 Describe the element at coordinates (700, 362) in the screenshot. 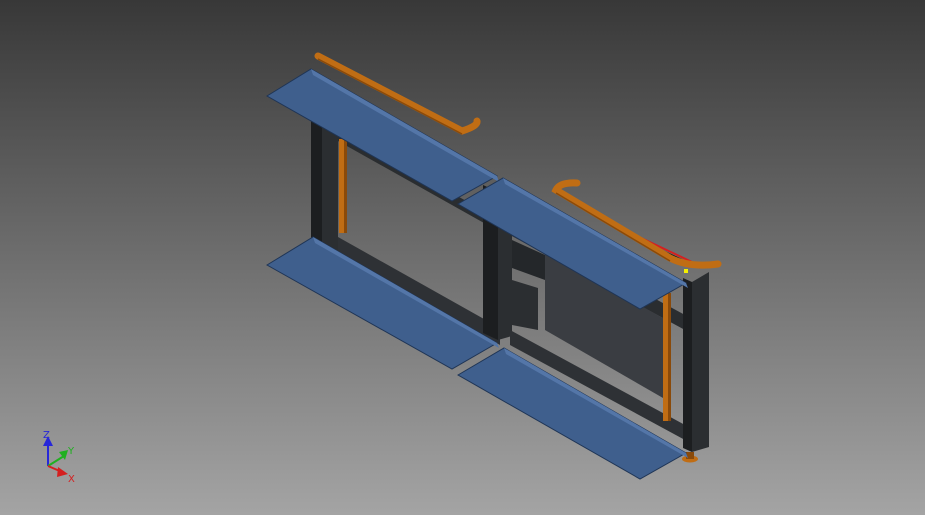

I see `right-post-side` at that location.